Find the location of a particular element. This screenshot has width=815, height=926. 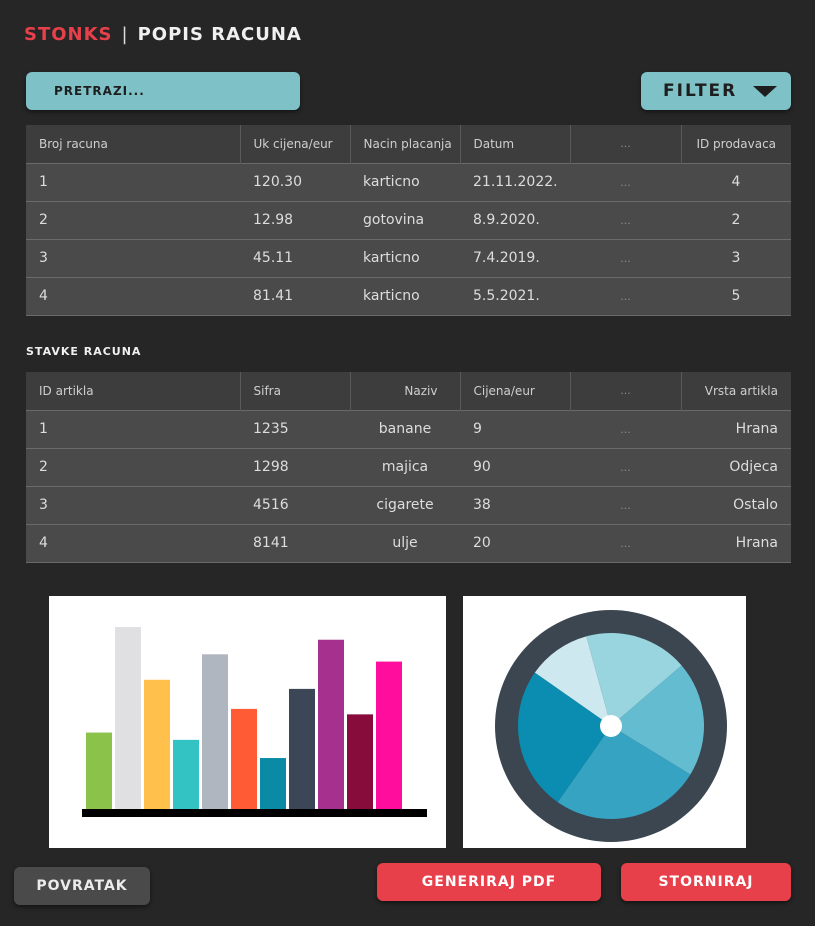

pie-center-dot is located at coordinates (611, 726).